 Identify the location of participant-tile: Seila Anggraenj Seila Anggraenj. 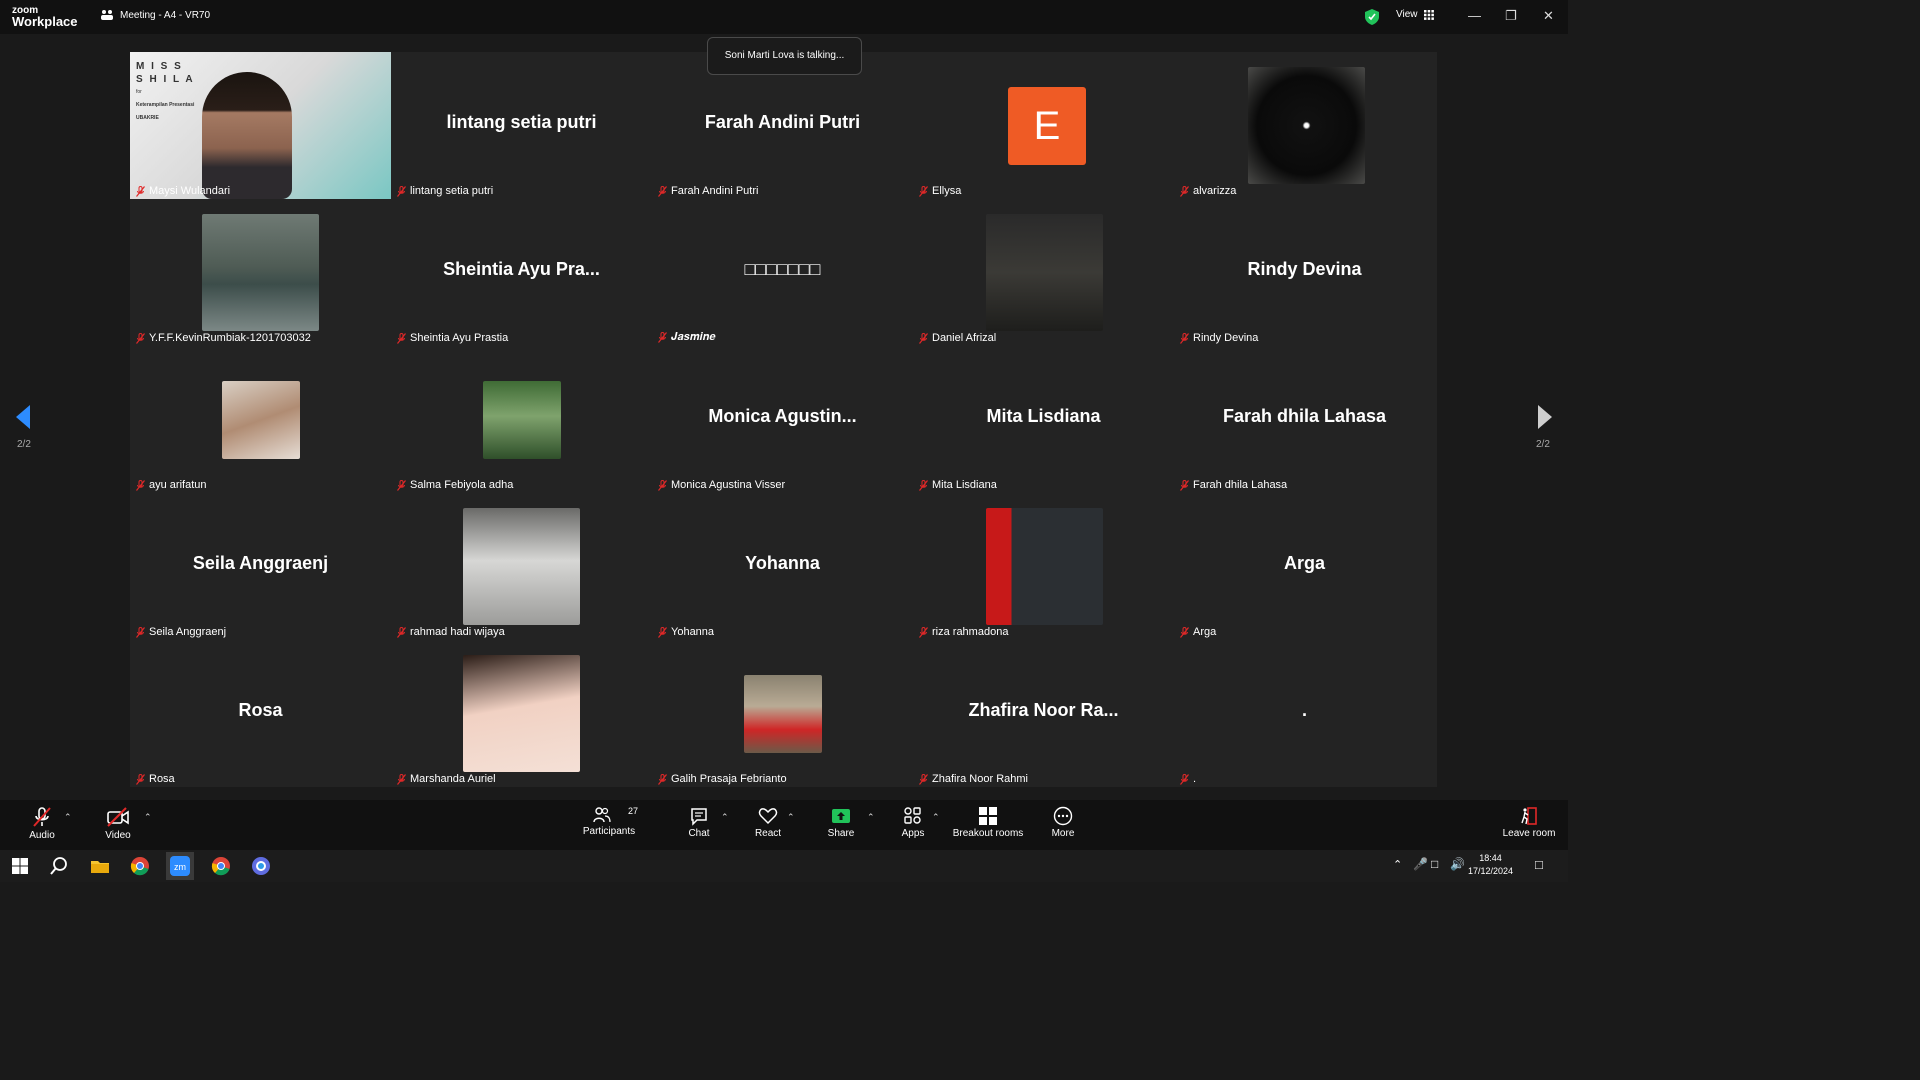
(260, 566).